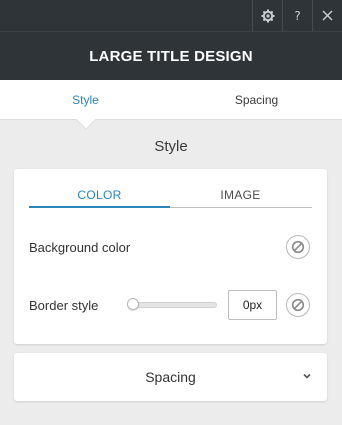 The height and width of the screenshot is (425, 342). I want to click on help-icon: ?, so click(297, 15).